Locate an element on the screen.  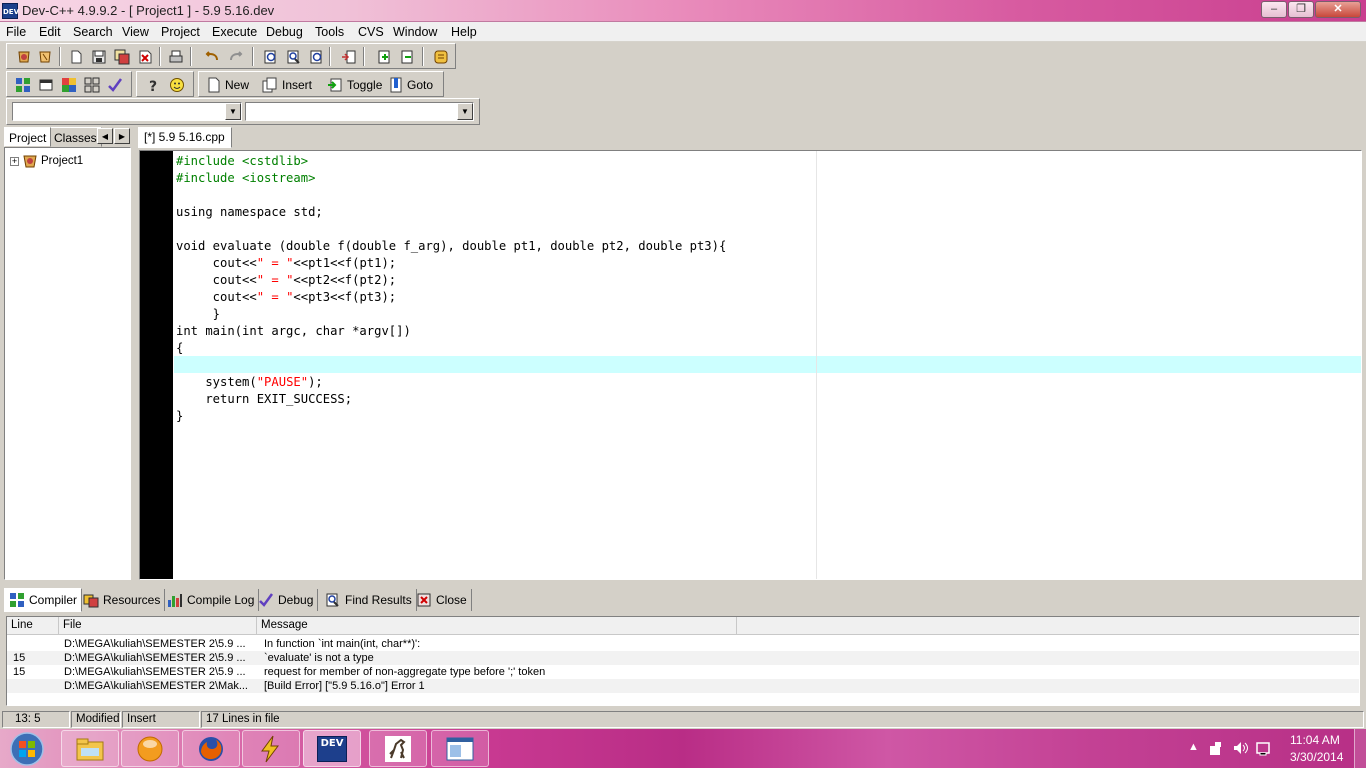
print-button is located at coordinates (176, 56).